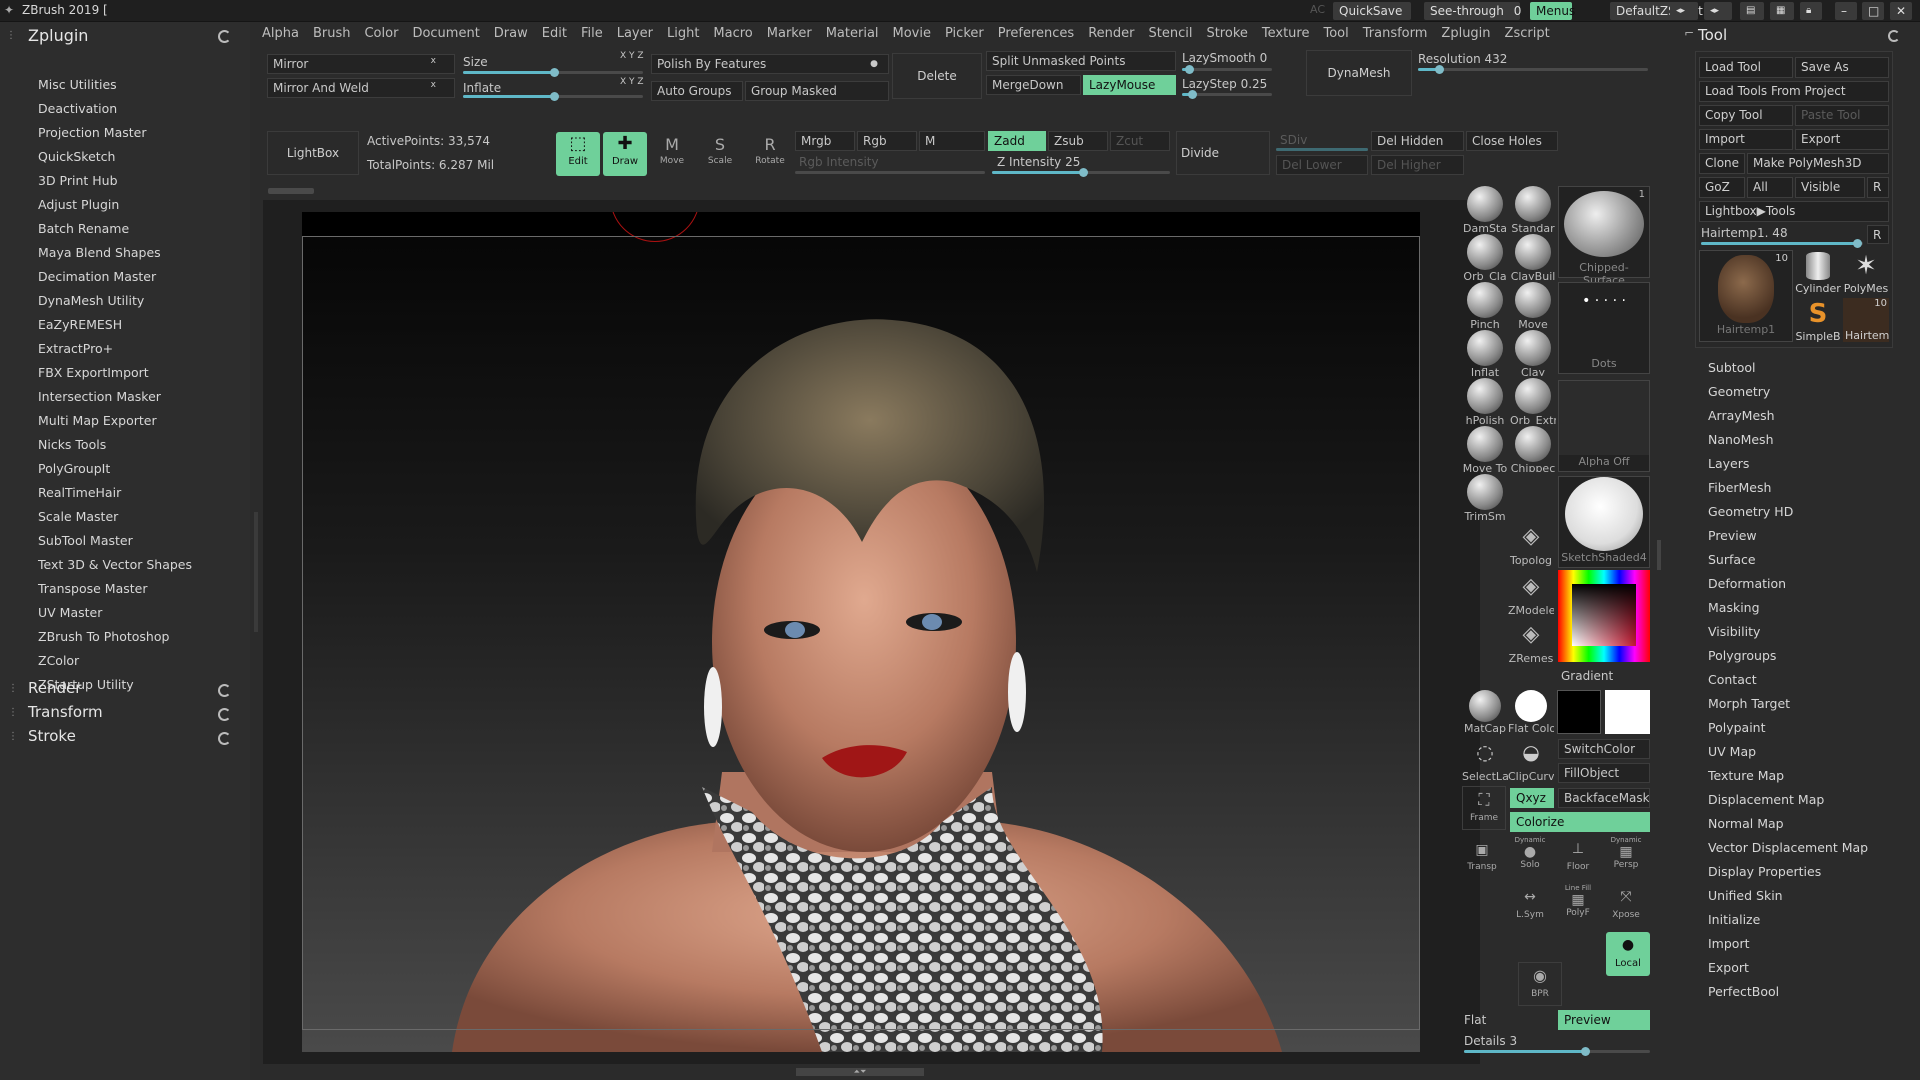 This screenshot has width=1920, height=1080. I want to click on brush-claybuil: ClayBuil, so click(1533, 257).